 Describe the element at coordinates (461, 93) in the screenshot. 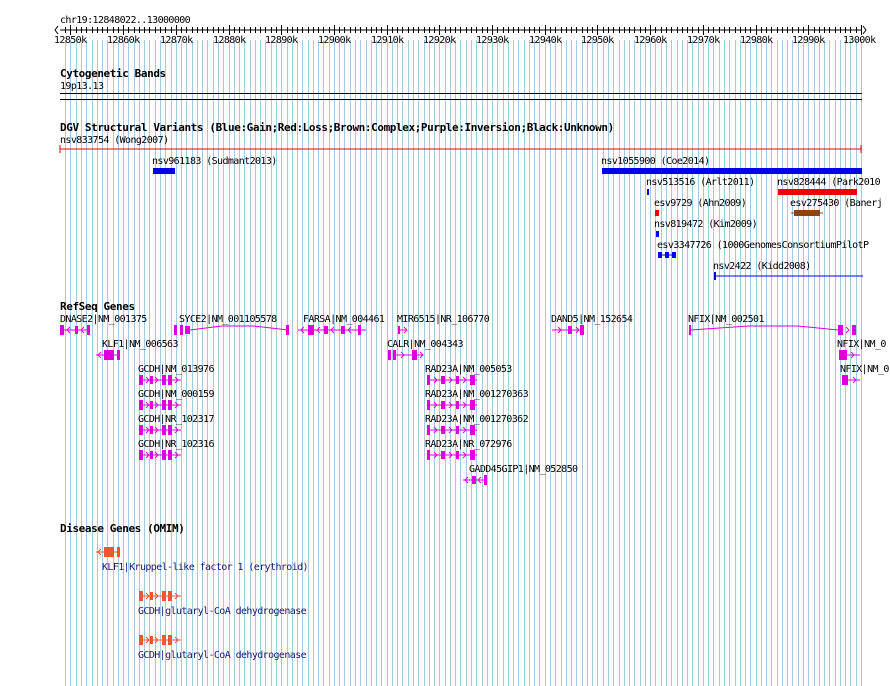

I see `cytoband-bar-top` at that location.